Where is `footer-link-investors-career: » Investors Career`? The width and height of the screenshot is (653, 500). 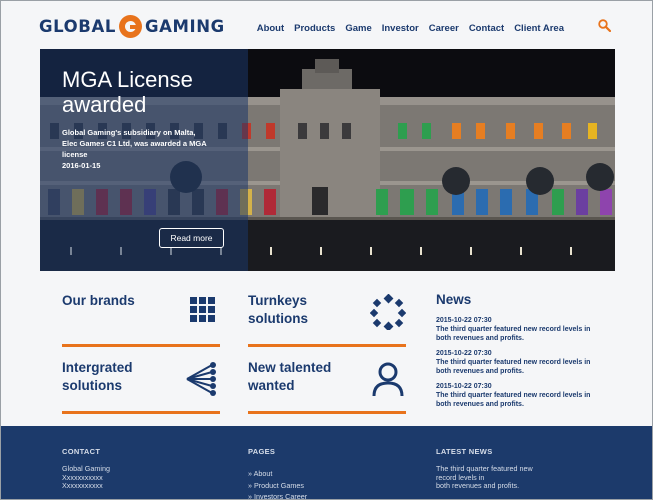
footer-link-investors-career: » Investors Career is located at coordinates (277, 495).